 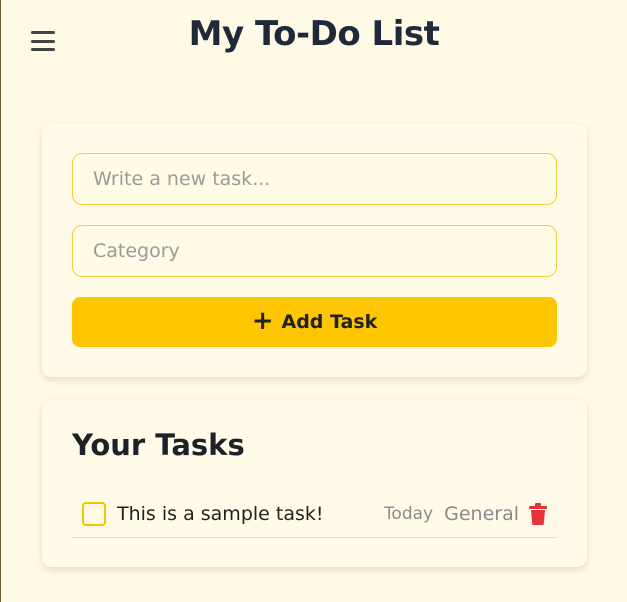 I want to click on task-category: General, so click(x=481, y=513).